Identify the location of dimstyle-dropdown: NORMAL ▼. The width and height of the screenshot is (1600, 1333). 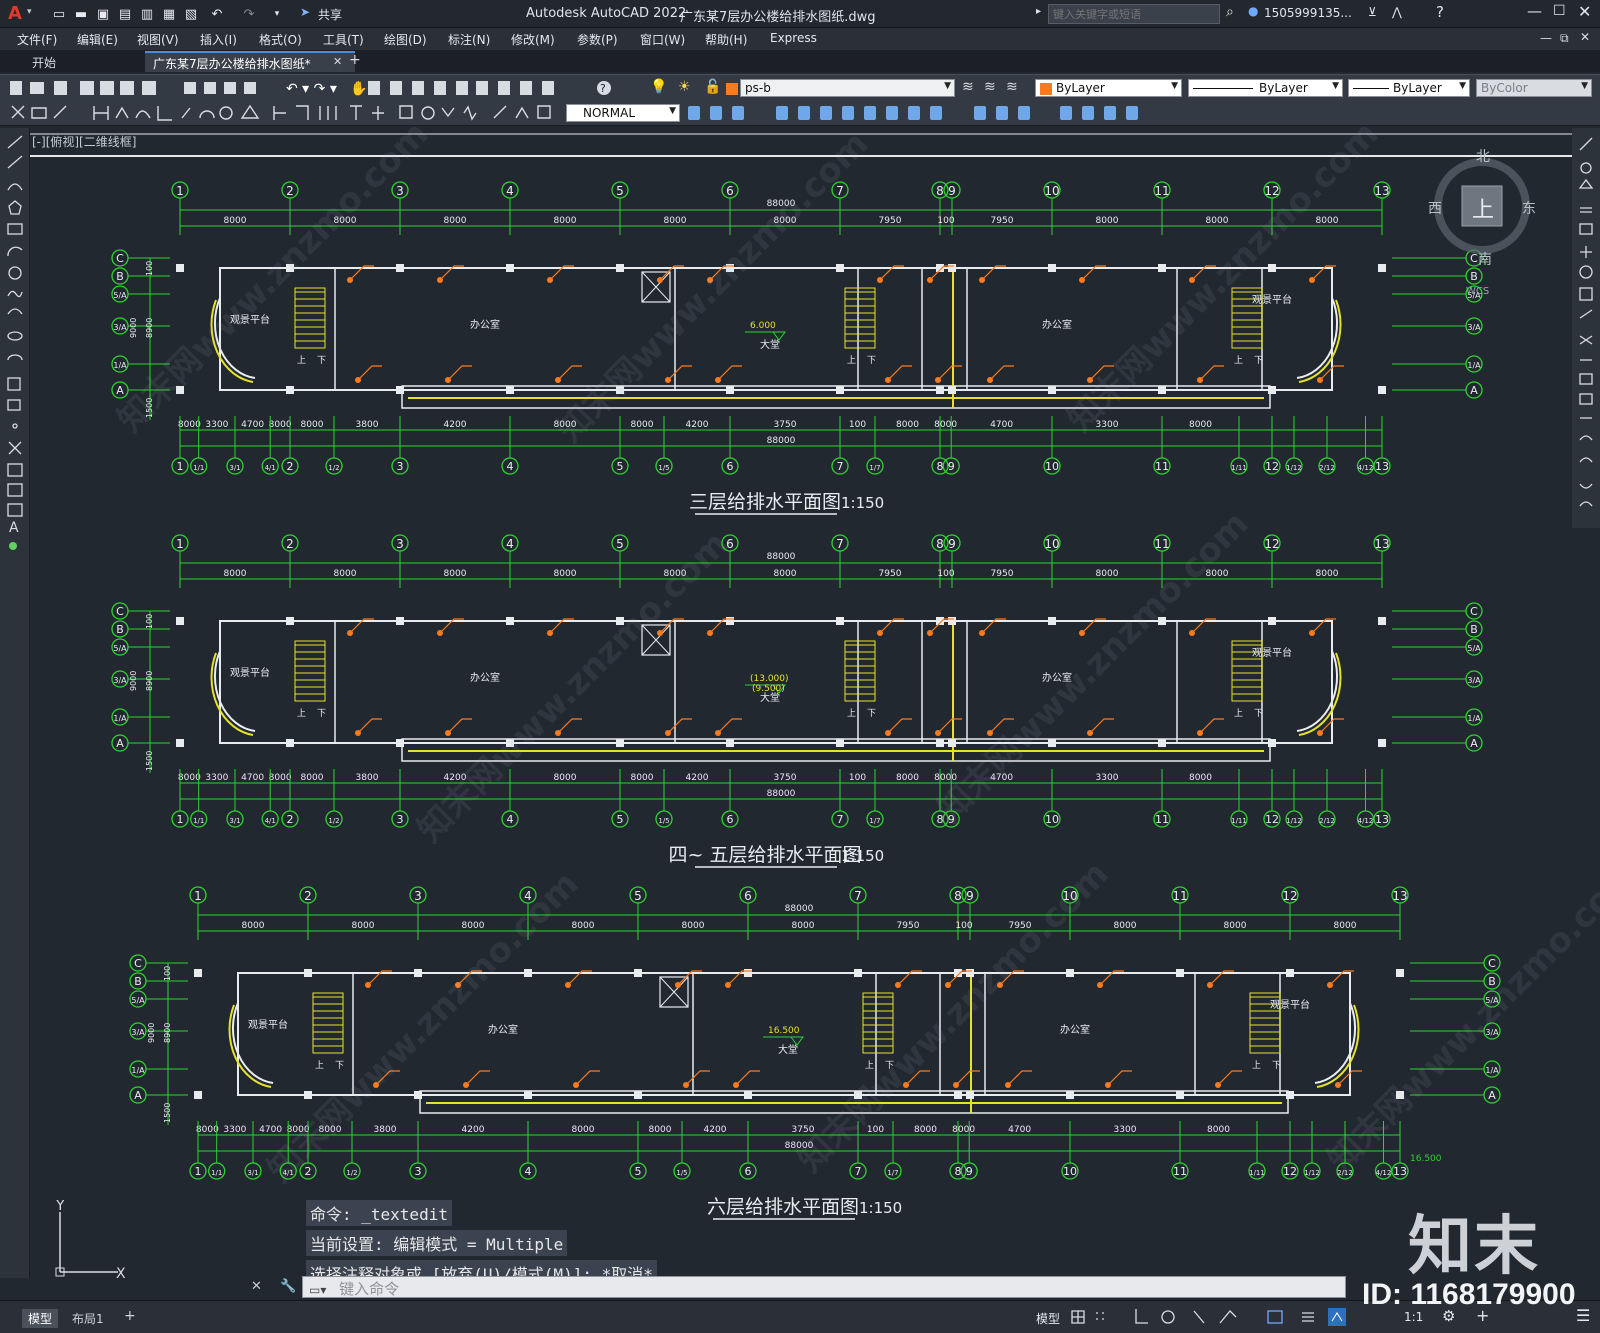
(623, 113).